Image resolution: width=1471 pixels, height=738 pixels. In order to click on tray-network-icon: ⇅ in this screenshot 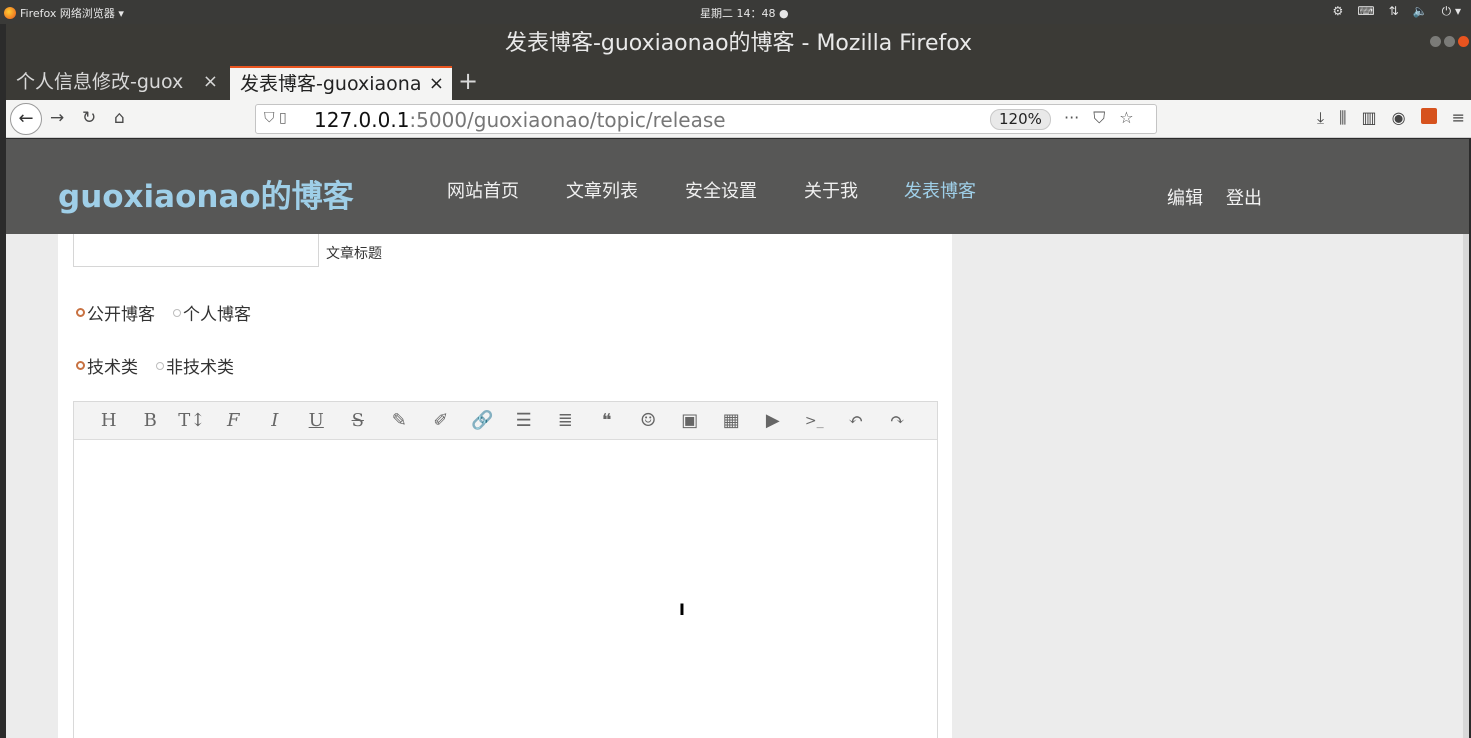, I will do `click(1394, 11)`.